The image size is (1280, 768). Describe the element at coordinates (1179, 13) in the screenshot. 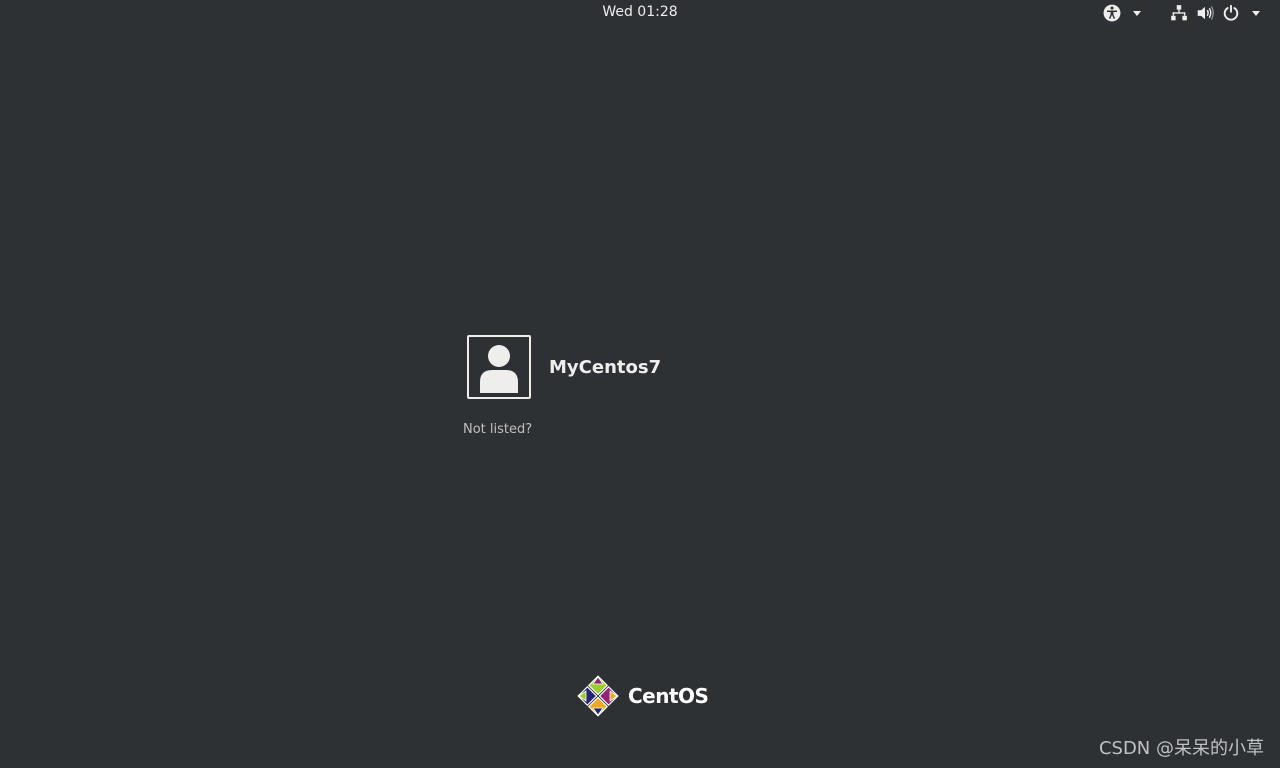

I see `network-wired-icon` at that location.